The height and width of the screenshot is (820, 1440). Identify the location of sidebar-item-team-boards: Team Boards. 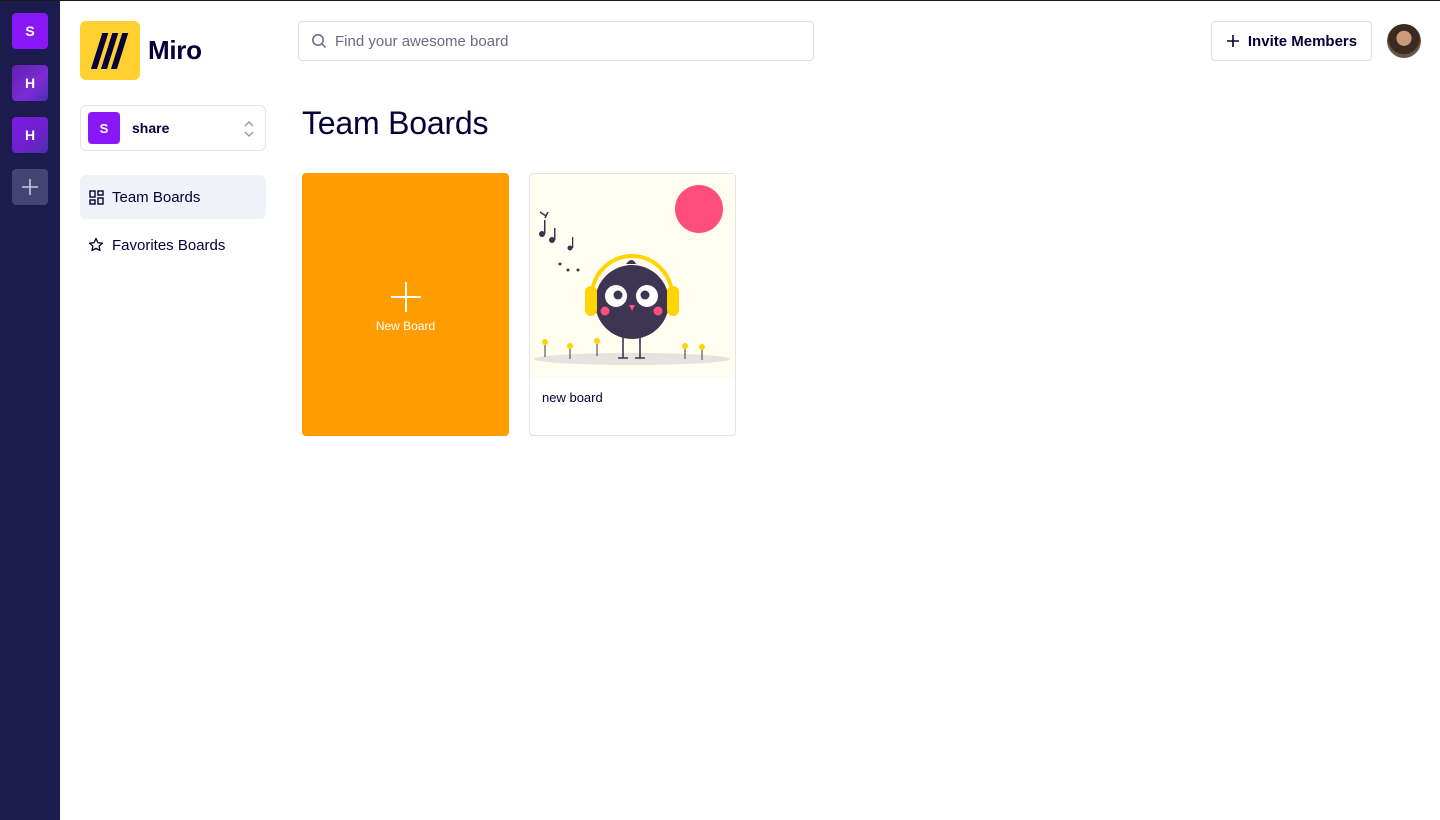
(173, 197).